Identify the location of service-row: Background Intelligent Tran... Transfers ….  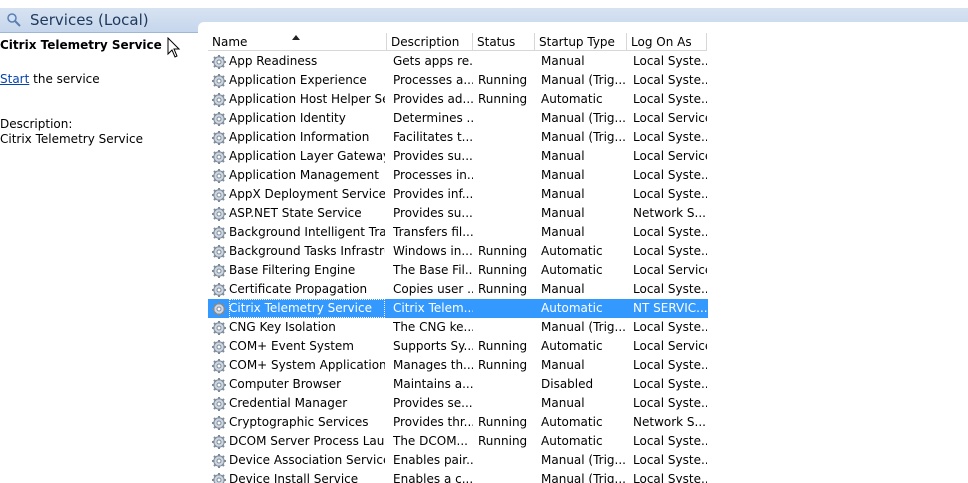
(458, 232).